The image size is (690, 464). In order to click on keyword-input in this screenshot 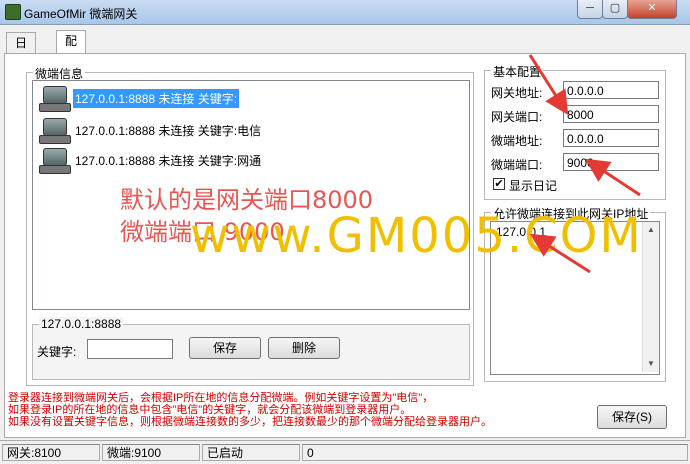, I will do `click(130, 349)`.